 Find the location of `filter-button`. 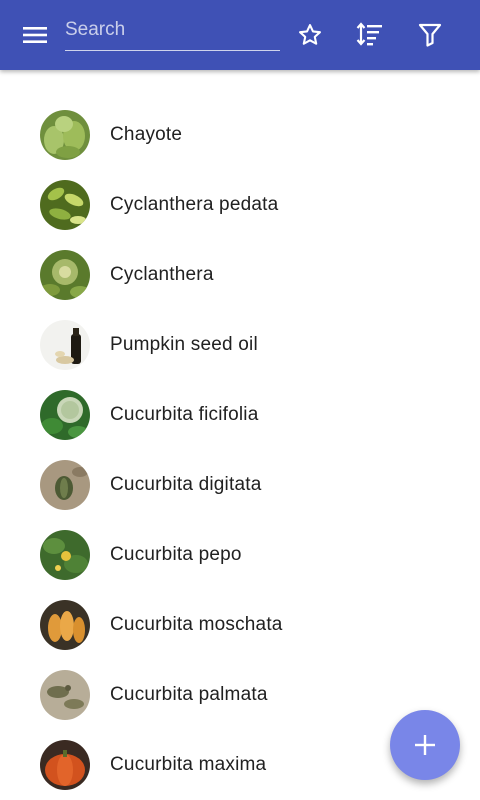

filter-button is located at coordinates (430, 35).